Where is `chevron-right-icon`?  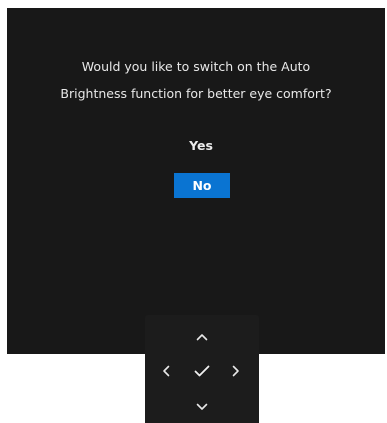
chevron-right-icon is located at coordinates (236, 371).